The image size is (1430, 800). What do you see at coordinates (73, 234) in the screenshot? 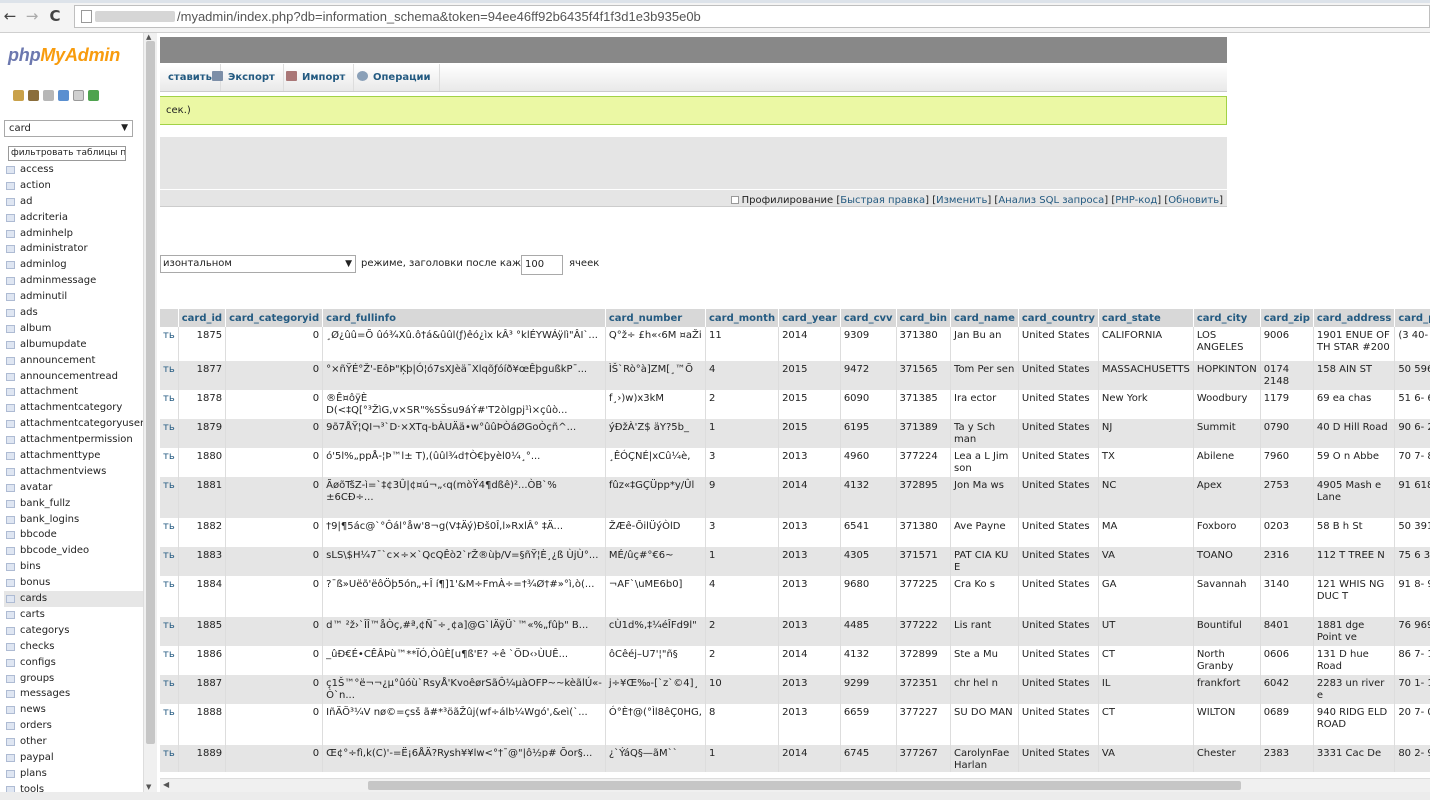
I see `sidebar-table-adminhelp: adminhelp` at bounding box center [73, 234].